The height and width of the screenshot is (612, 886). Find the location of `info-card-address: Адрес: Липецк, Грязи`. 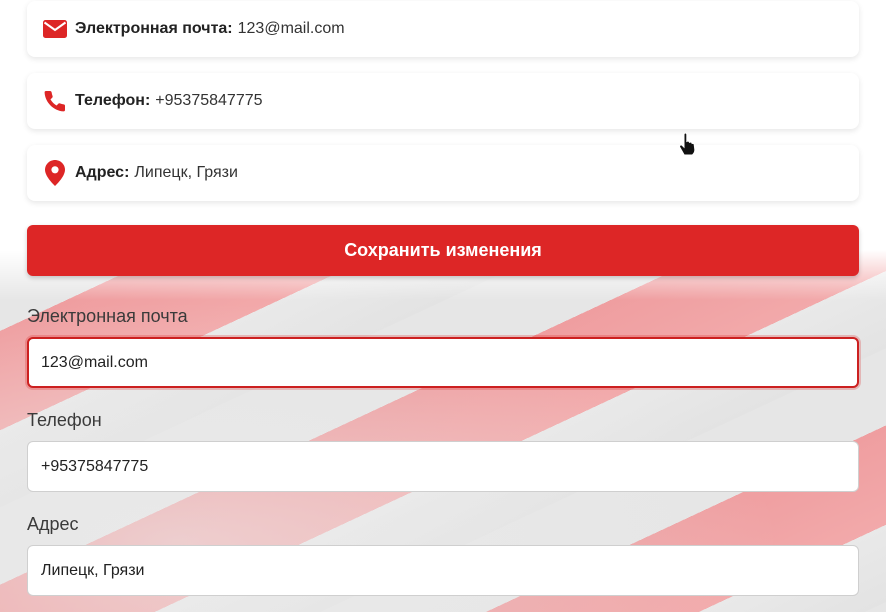

info-card-address: Адрес: Липецк, Грязи is located at coordinates (443, 173).